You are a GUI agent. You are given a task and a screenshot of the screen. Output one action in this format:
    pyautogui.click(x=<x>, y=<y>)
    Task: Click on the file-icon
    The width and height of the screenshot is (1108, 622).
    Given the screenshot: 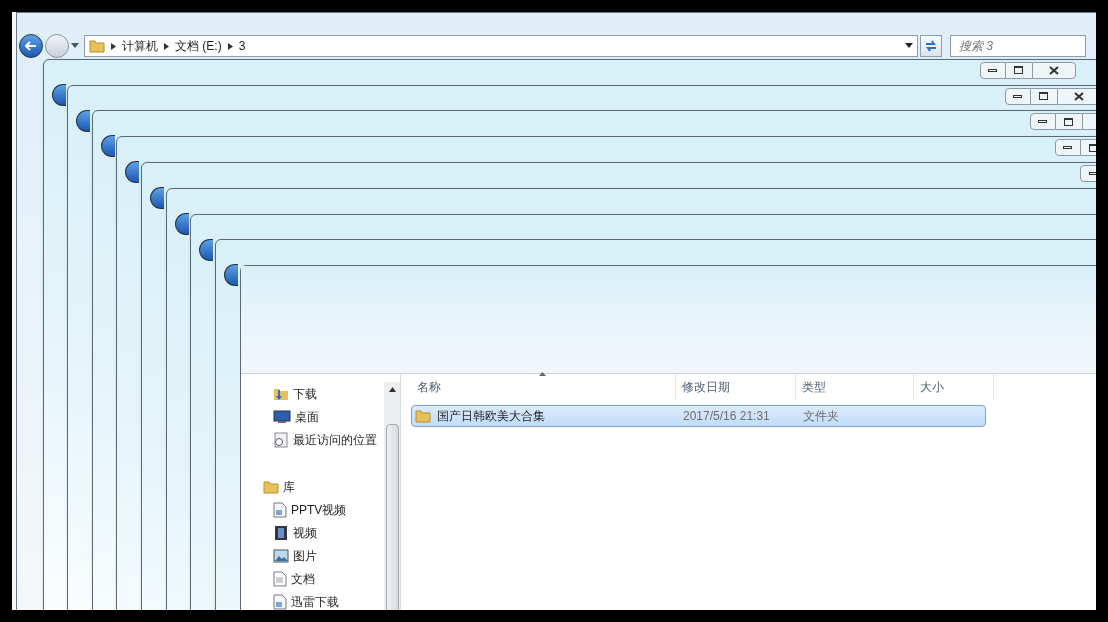 What is the action you would take?
    pyautogui.click(x=280, y=509)
    